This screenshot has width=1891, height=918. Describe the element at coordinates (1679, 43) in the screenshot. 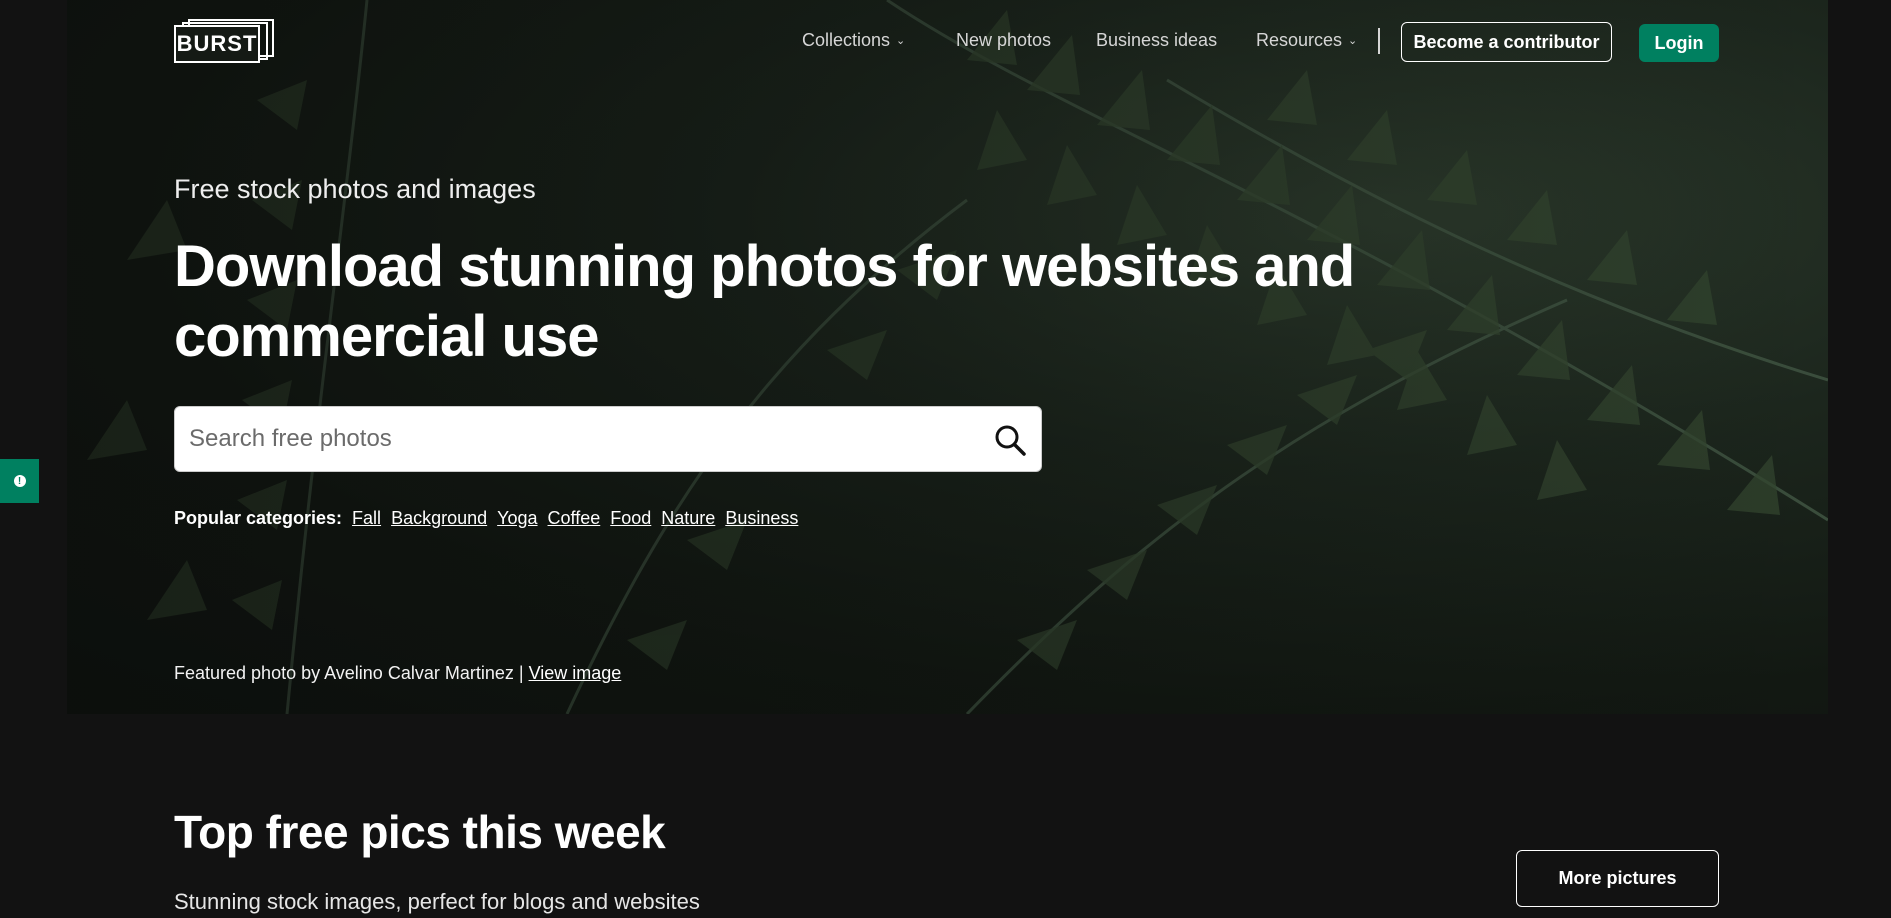

I see `login-button: Login` at that location.